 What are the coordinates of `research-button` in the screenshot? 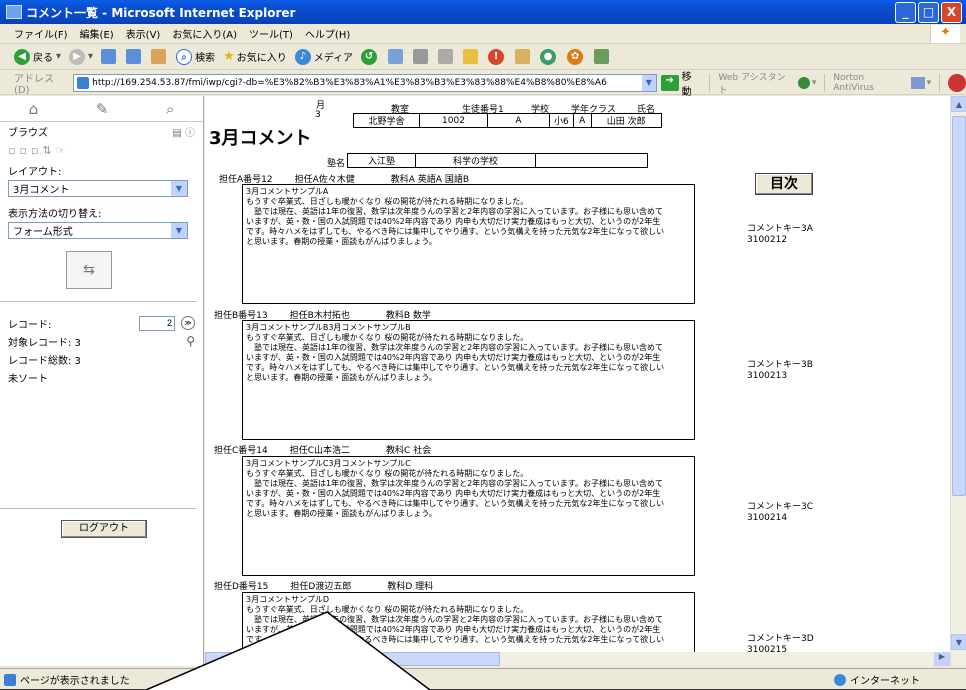 It's located at (523, 56).